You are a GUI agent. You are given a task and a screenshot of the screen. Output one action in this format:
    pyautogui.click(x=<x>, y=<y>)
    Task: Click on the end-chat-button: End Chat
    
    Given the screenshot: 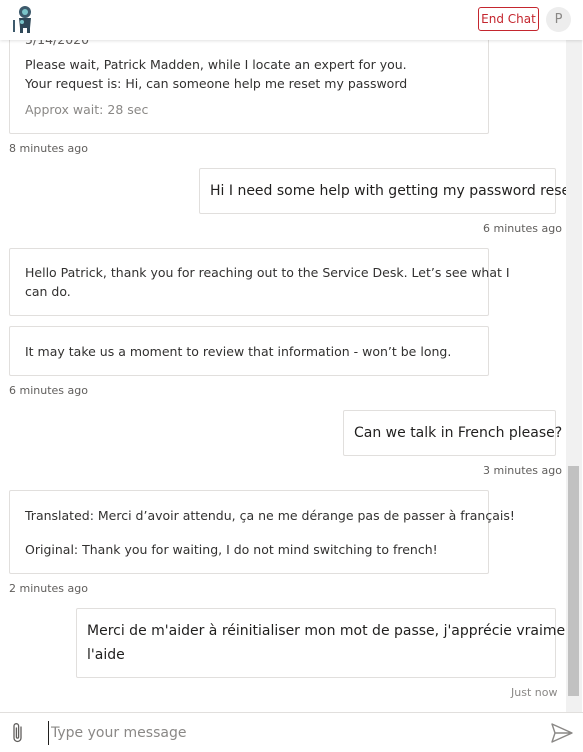 What is the action you would take?
    pyautogui.click(x=508, y=19)
    